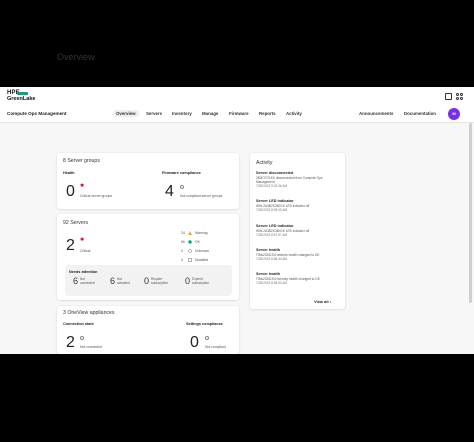 This screenshot has width=474, height=442. Describe the element at coordinates (36, 113) in the screenshot. I see `app-title: Compute Ops Management` at that location.